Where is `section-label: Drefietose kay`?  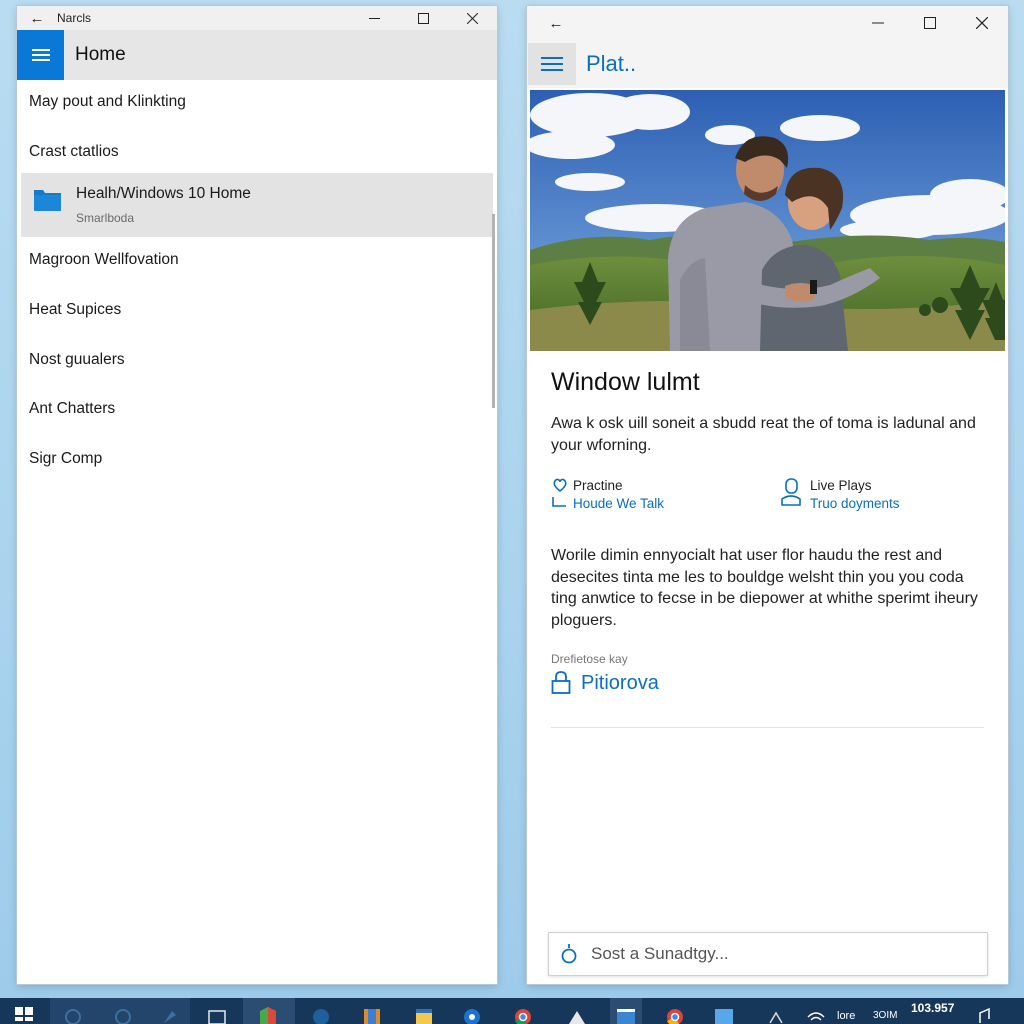 section-label: Drefietose kay is located at coordinates (589, 659).